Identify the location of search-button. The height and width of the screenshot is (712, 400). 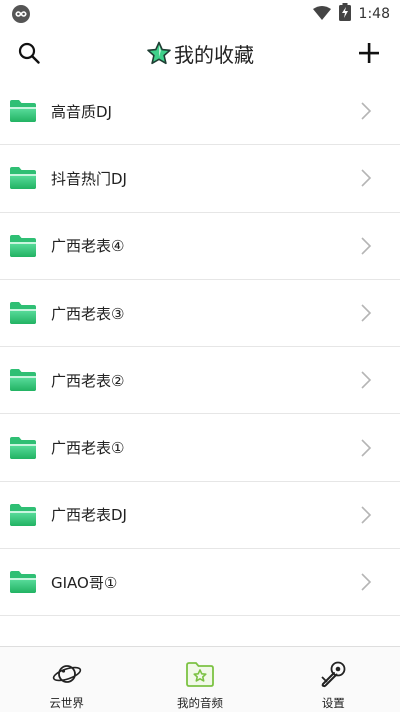
(29, 53).